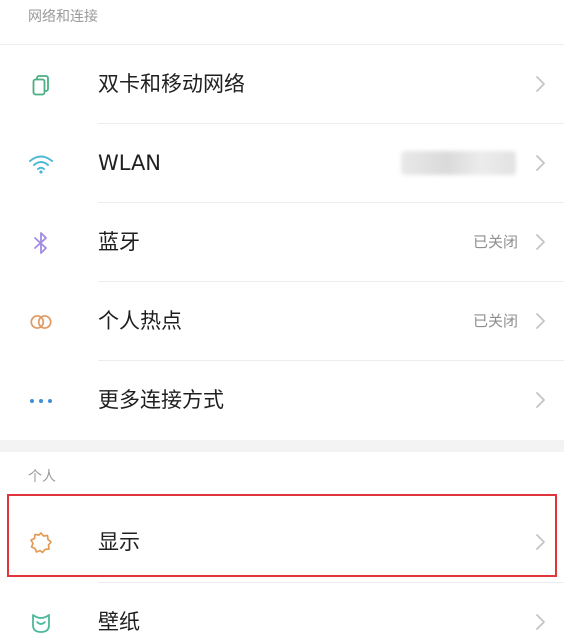 The width and height of the screenshot is (564, 634). What do you see at coordinates (282, 608) in the screenshot?
I see `settings-item-wallpaper: 壁纸` at bounding box center [282, 608].